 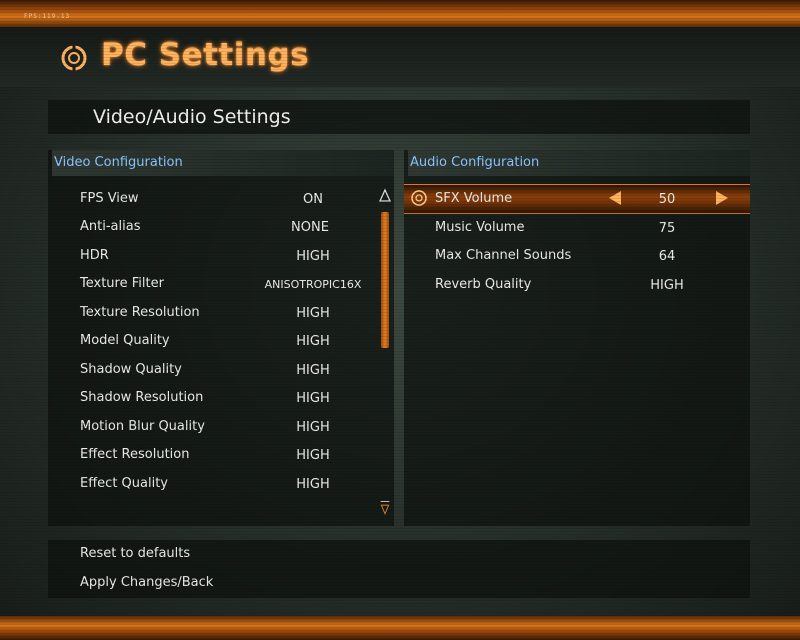 What do you see at coordinates (580, 285) in the screenshot?
I see `audio-setting-row: Reverb Quality HIGH` at bounding box center [580, 285].